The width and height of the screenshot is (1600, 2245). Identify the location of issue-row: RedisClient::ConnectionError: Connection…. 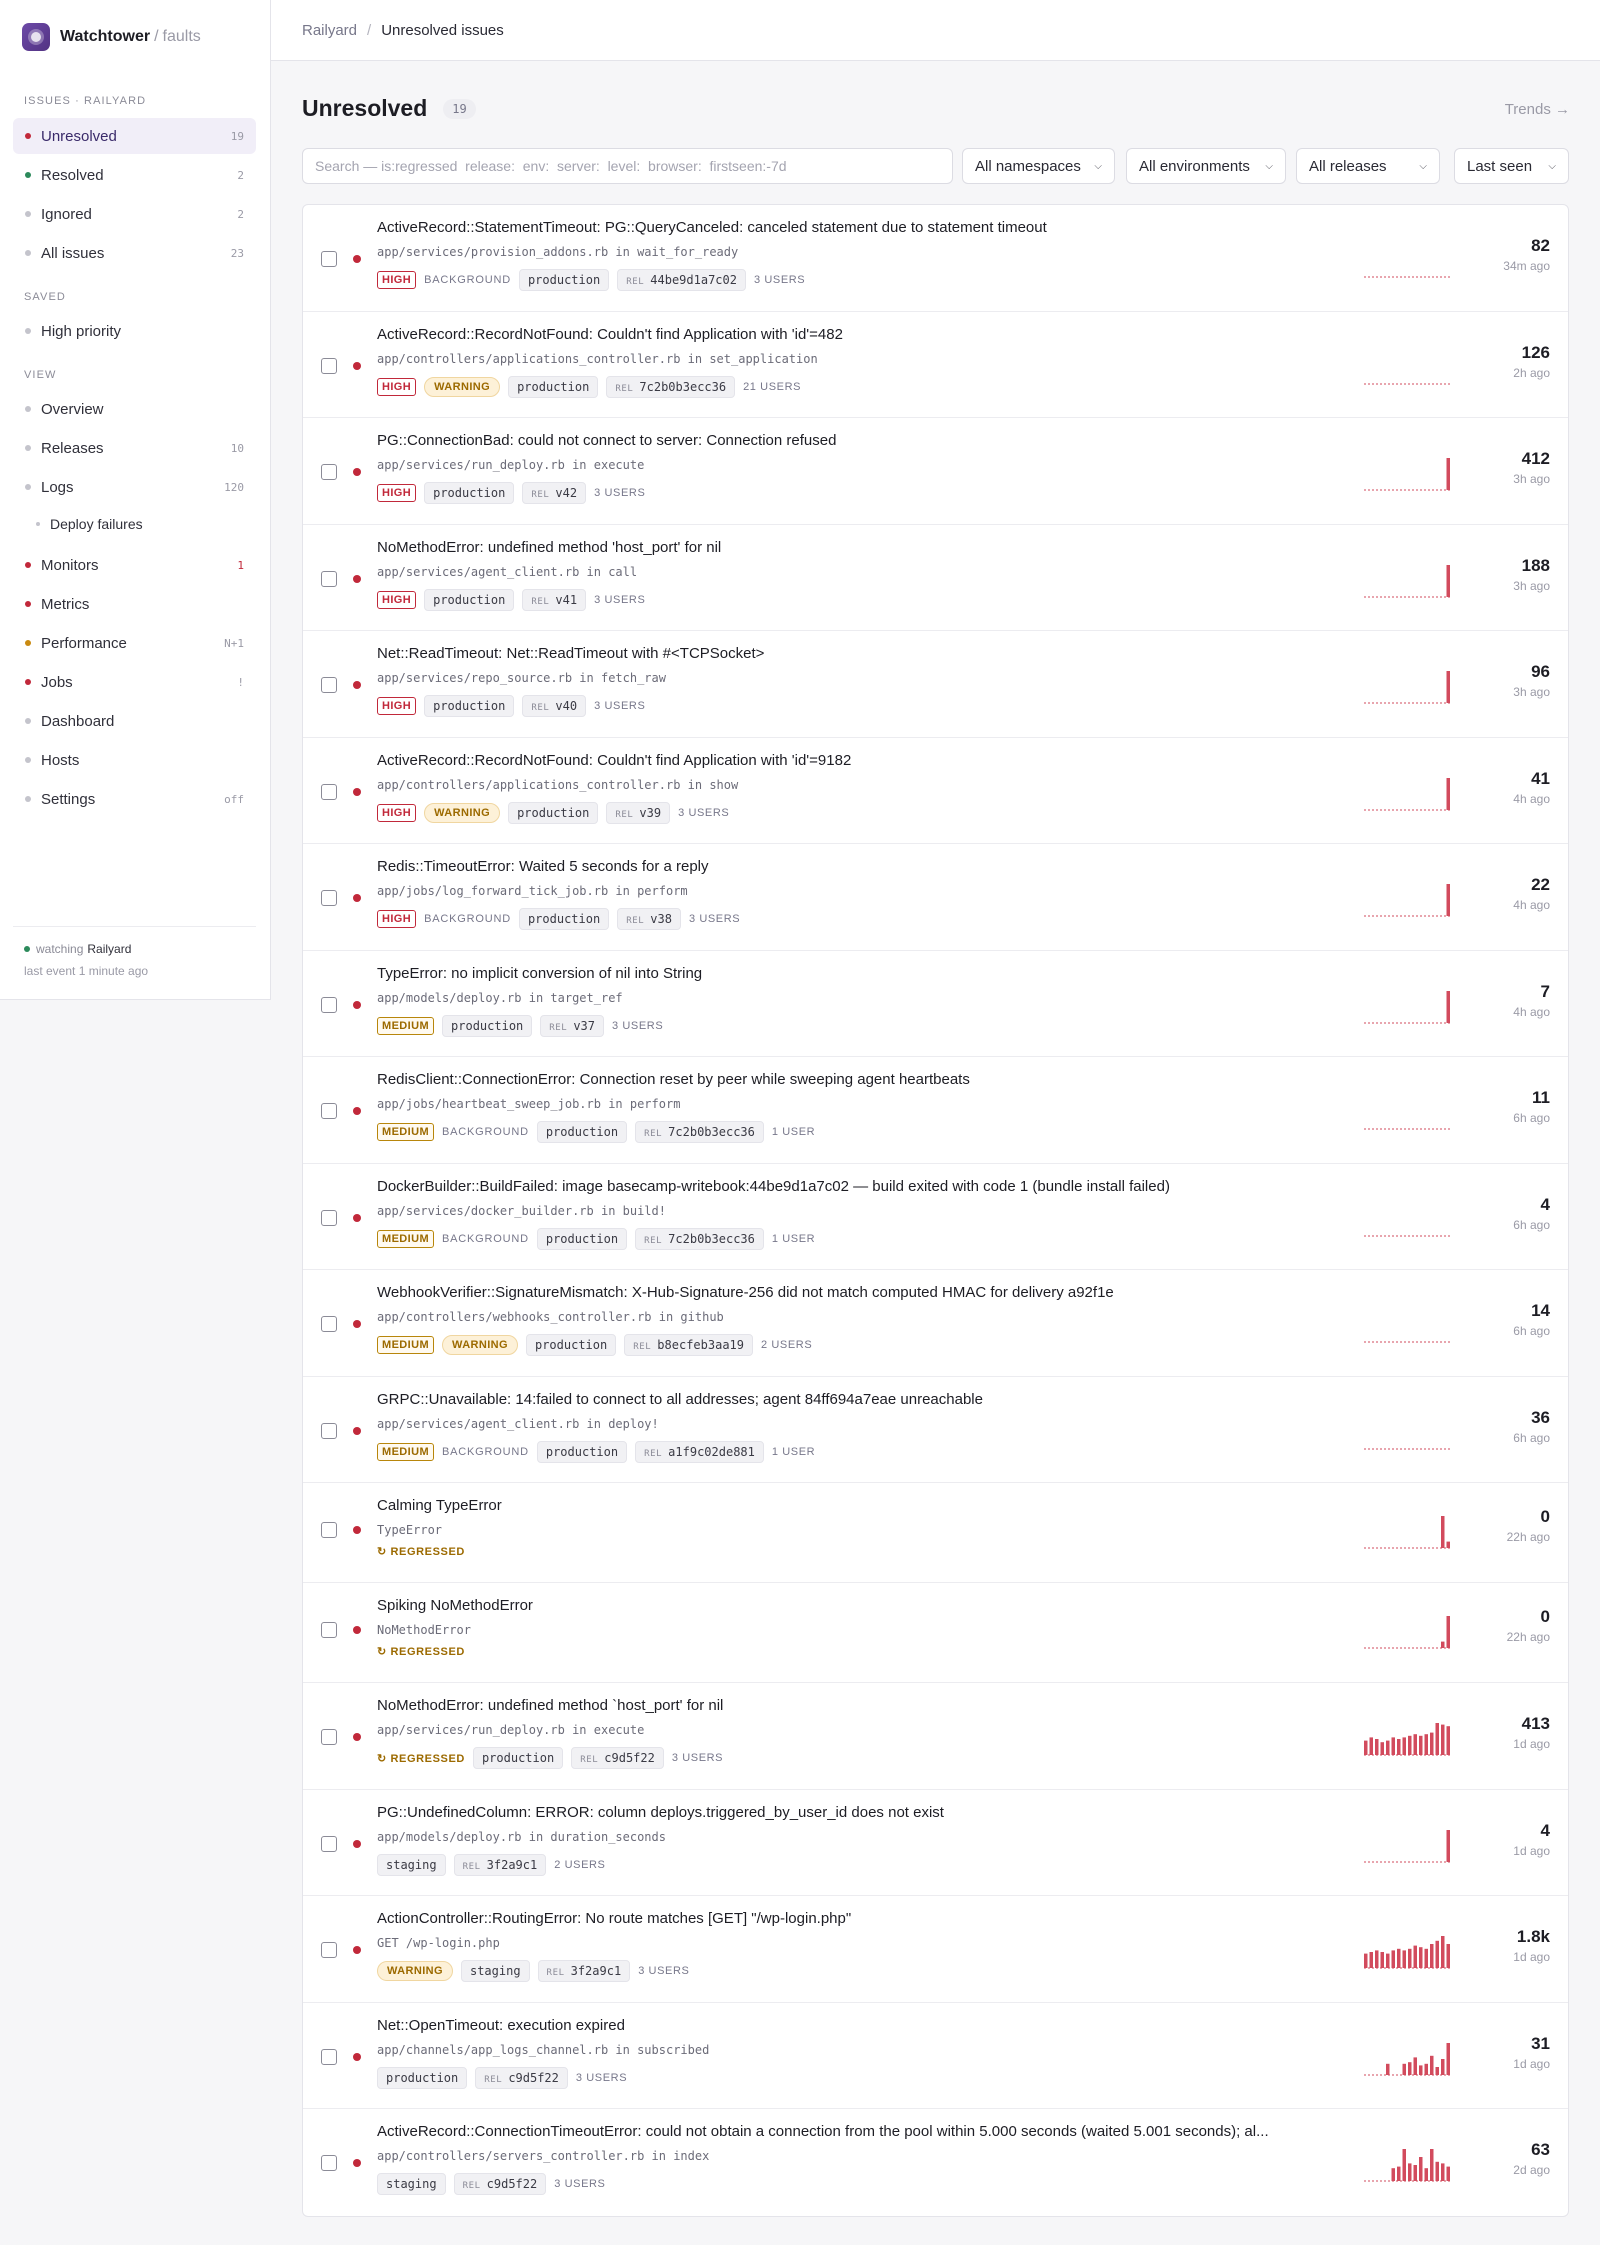
(935, 1110).